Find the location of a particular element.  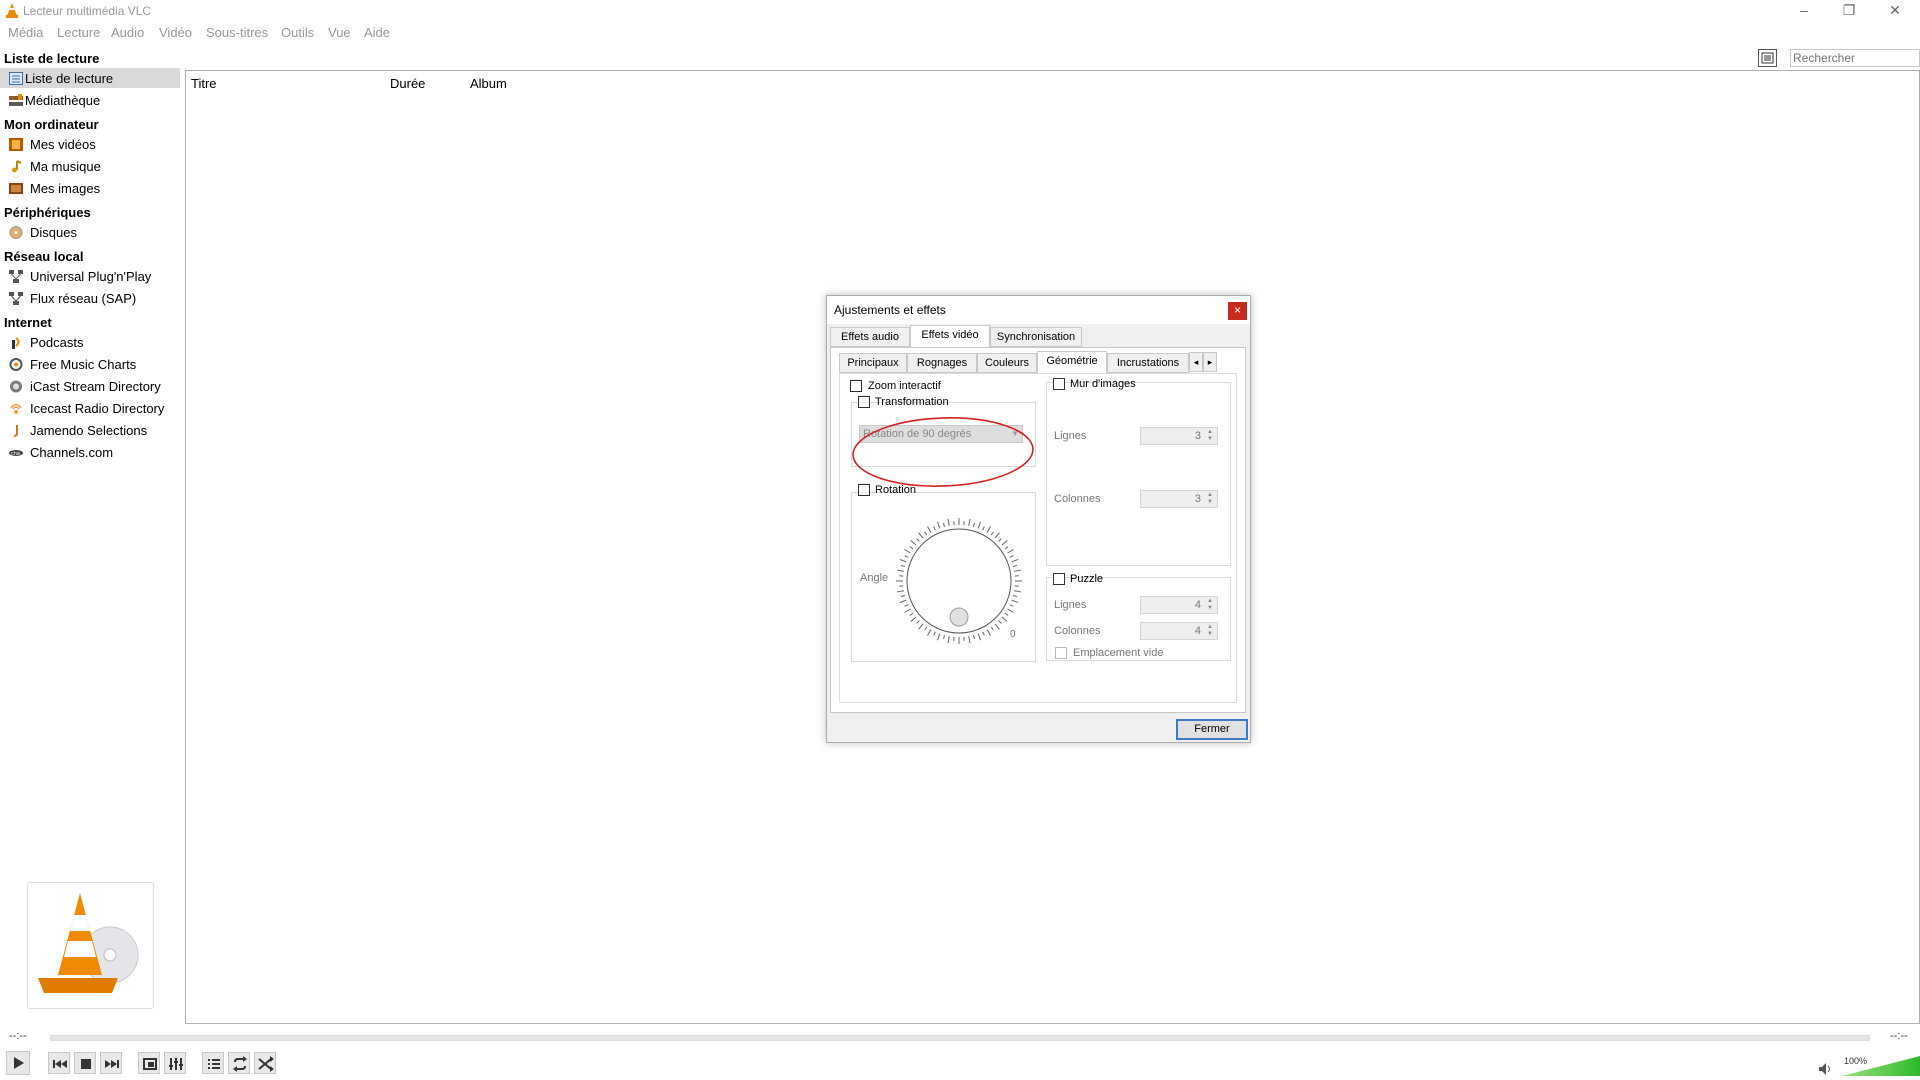

shuffle-icon is located at coordinates (266, 1064).